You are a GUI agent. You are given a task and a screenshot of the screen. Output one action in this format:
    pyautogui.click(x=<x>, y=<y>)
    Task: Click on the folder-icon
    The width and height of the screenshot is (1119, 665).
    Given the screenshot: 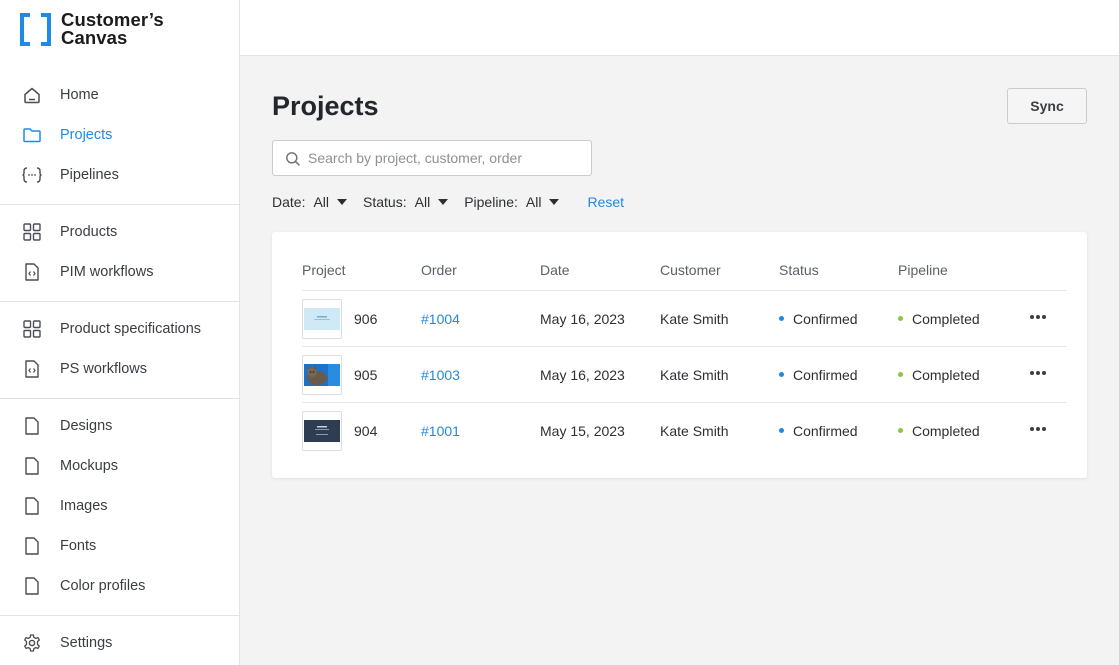 What is the action you would take?
    pyautogui.click(x=32, y=135)
    